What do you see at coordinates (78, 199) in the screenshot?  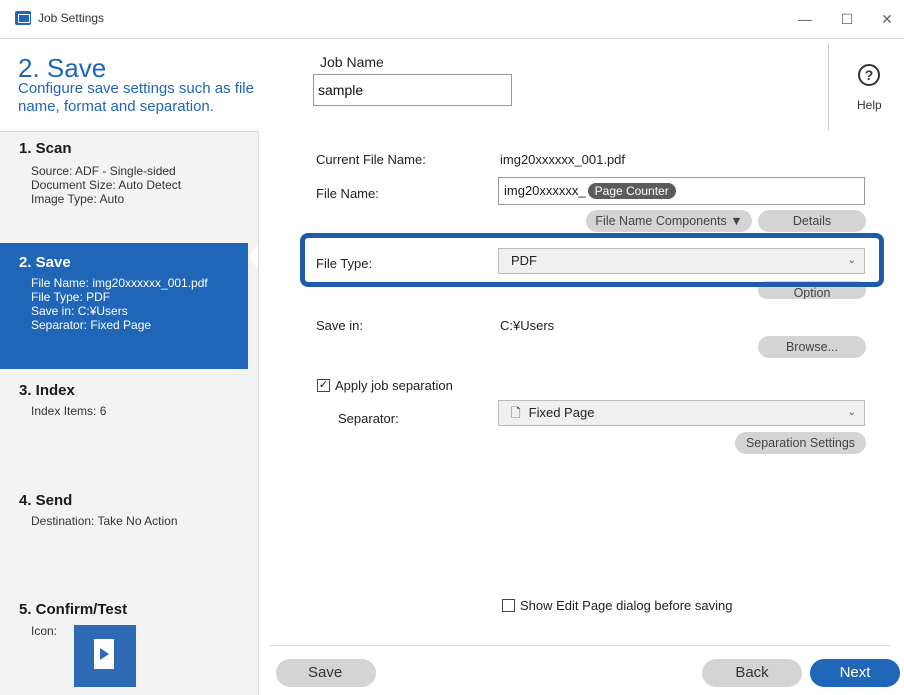 I see `sidebar-item-detail: Image Type: Auto` at bounding box center [78, 199].